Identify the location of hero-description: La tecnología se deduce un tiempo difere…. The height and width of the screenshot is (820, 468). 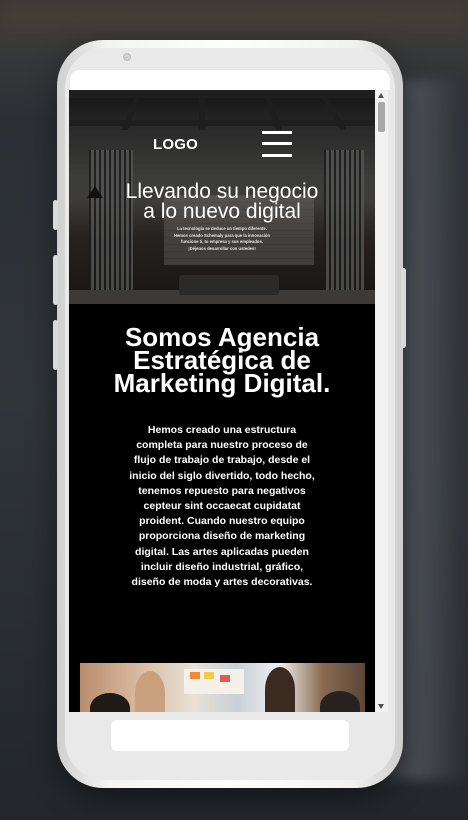
(222, 238).